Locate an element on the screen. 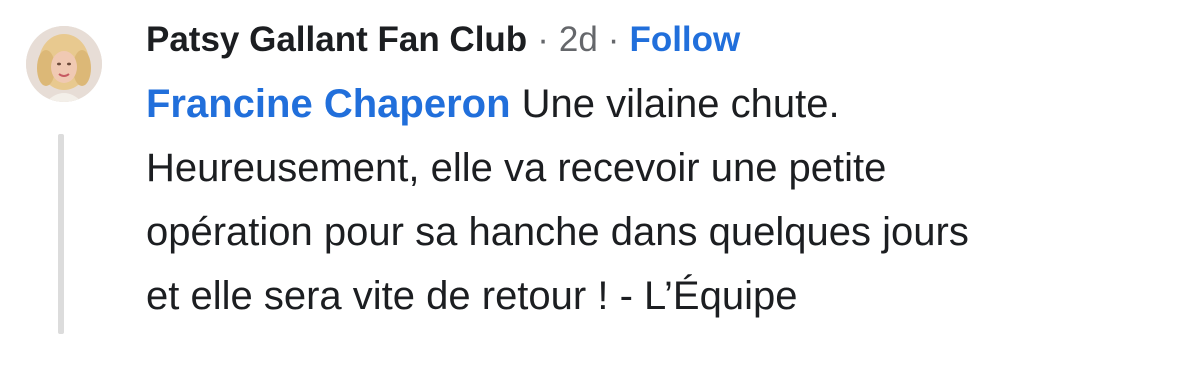 Image resolution: width=1200 pixels, height=373 pixels. thread-line is located at coordinates (61, 234).